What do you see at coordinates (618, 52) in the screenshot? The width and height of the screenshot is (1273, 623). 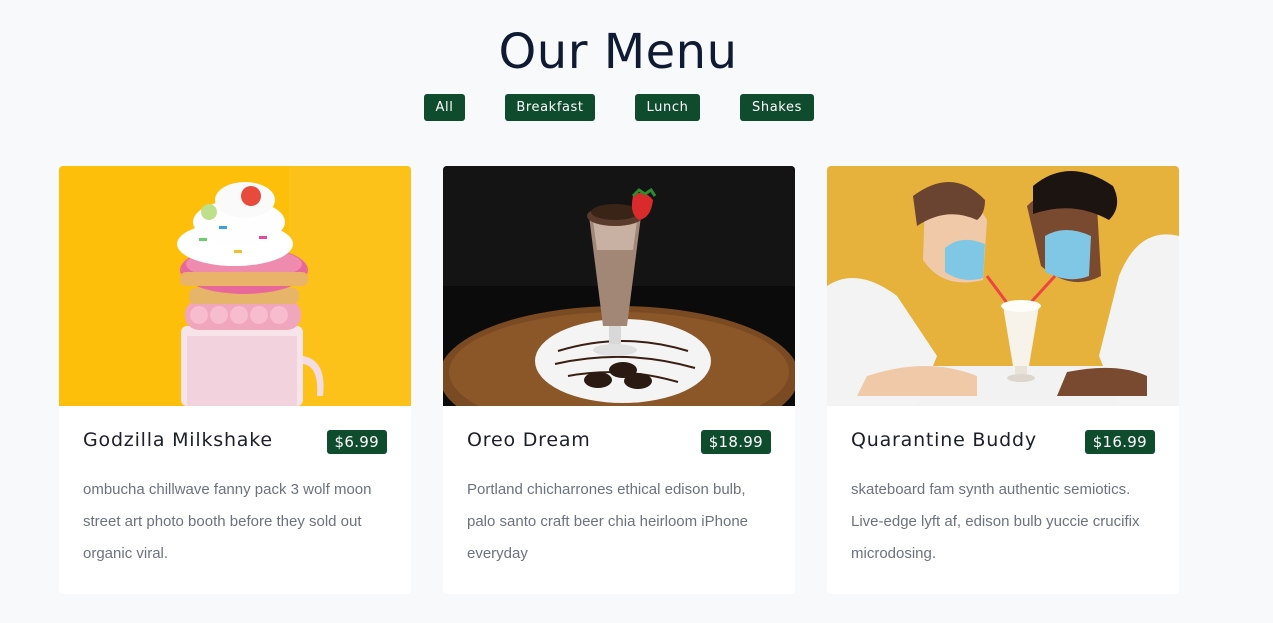 I see `page-title: Our Menu` at bounding box center [618, 52].